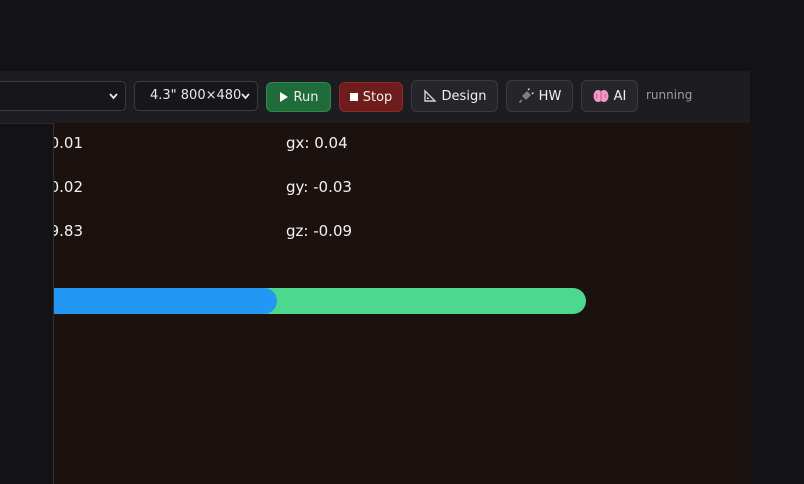  Describe the element at coordinates (669, 95) in the screenshot. I see `run-status-text: running` at that location.